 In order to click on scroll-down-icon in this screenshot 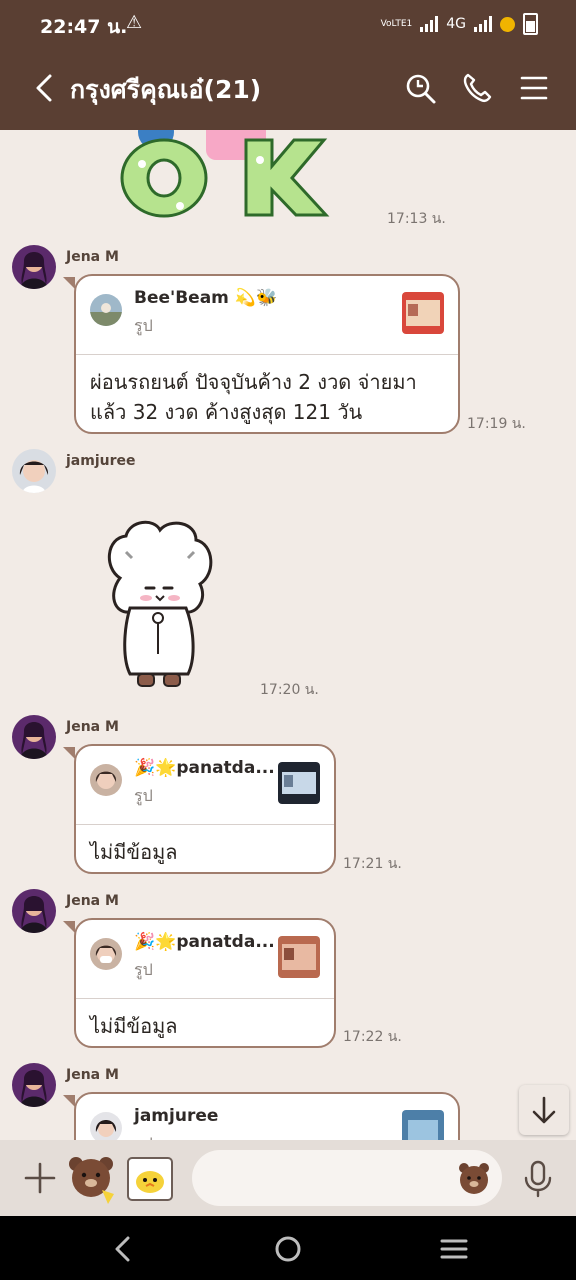, I will do `click(544, 1110)`.